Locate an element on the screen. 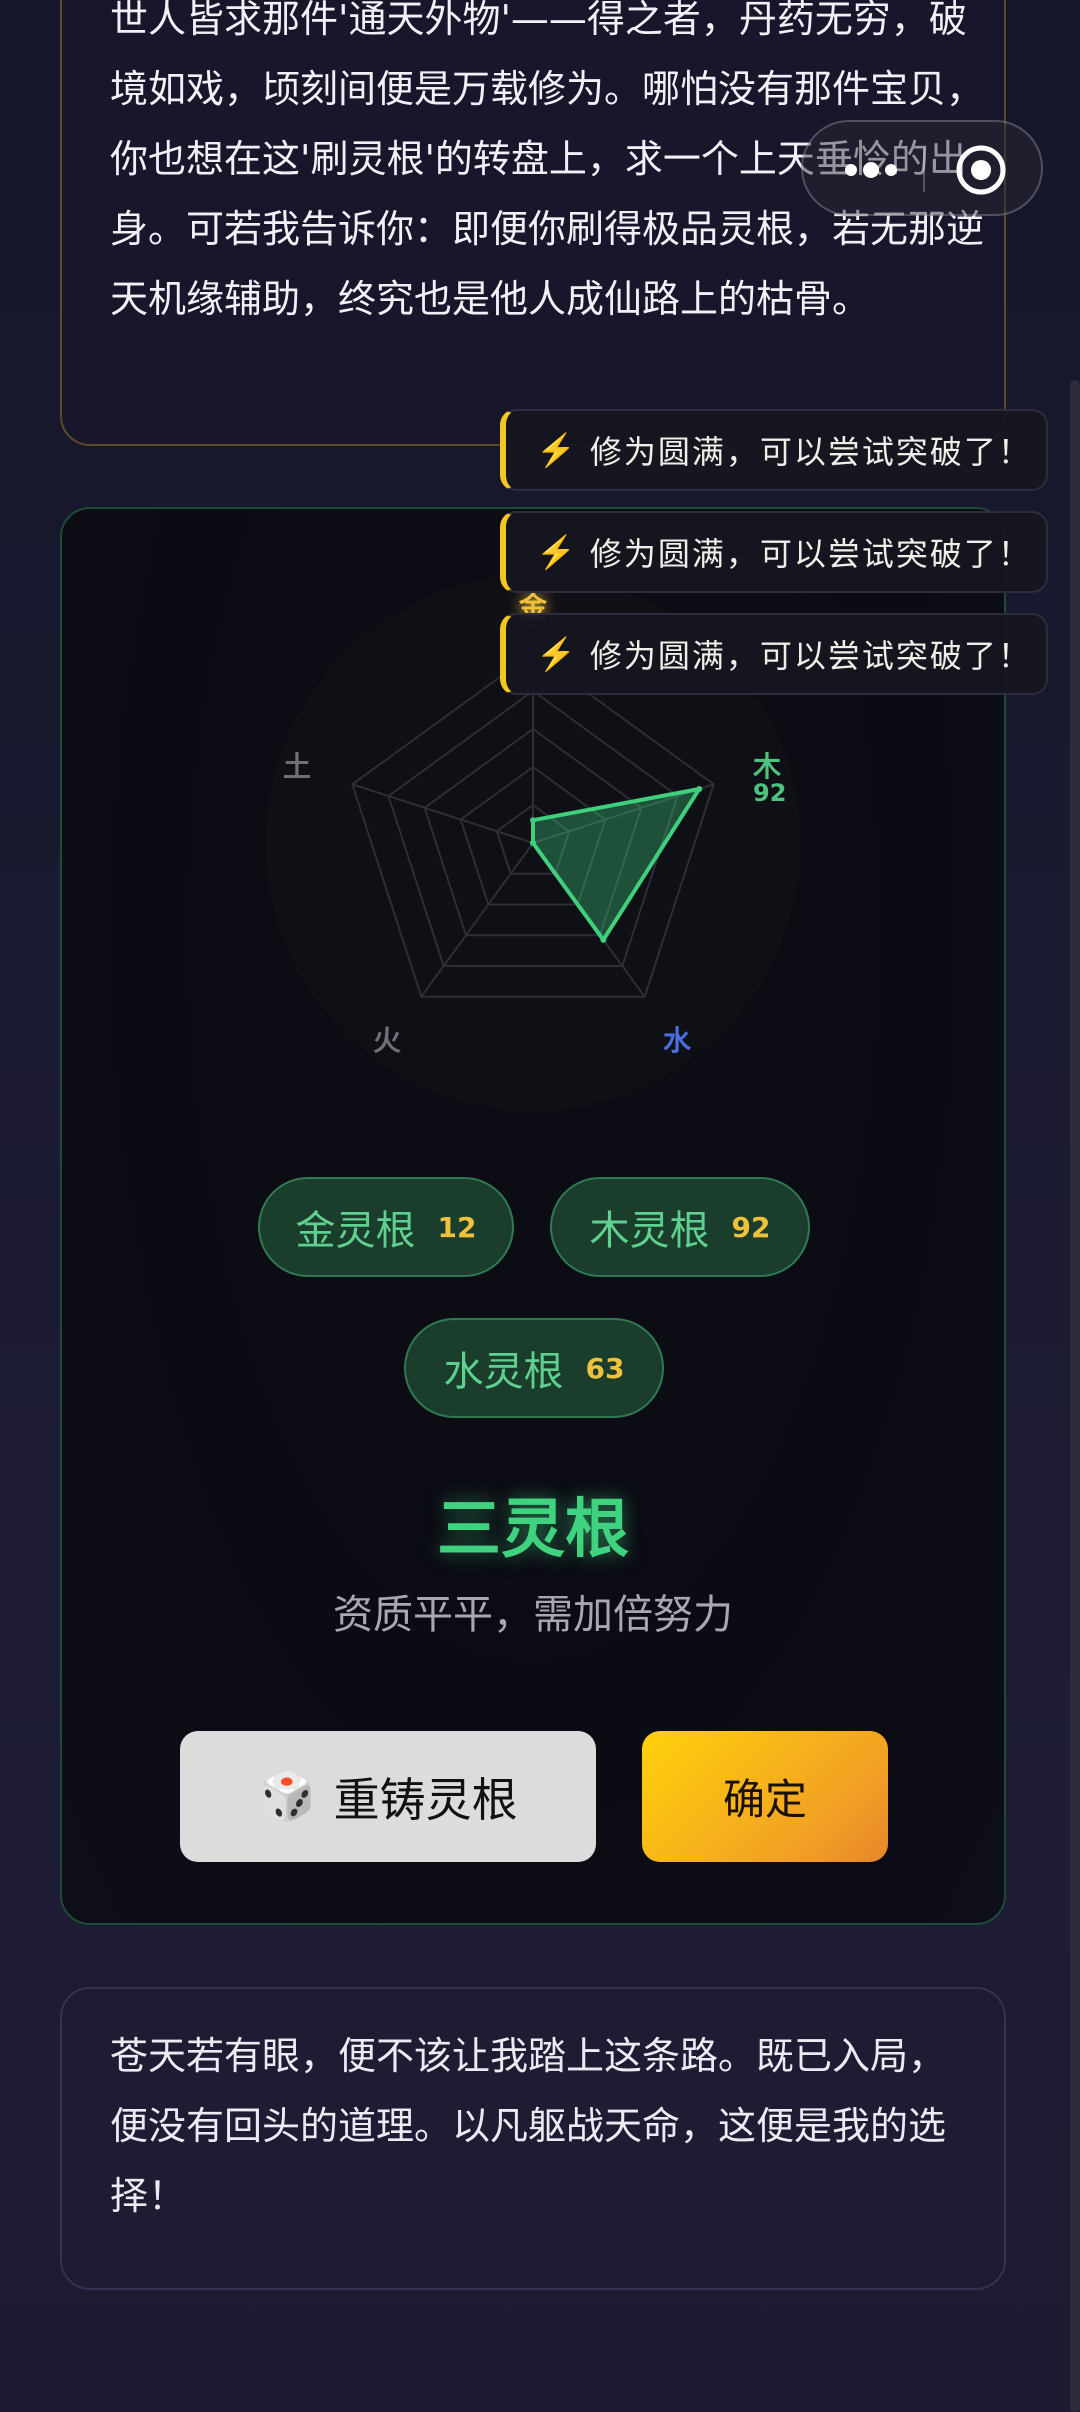  root-value: 92 is located at coordinates (751, 1227).